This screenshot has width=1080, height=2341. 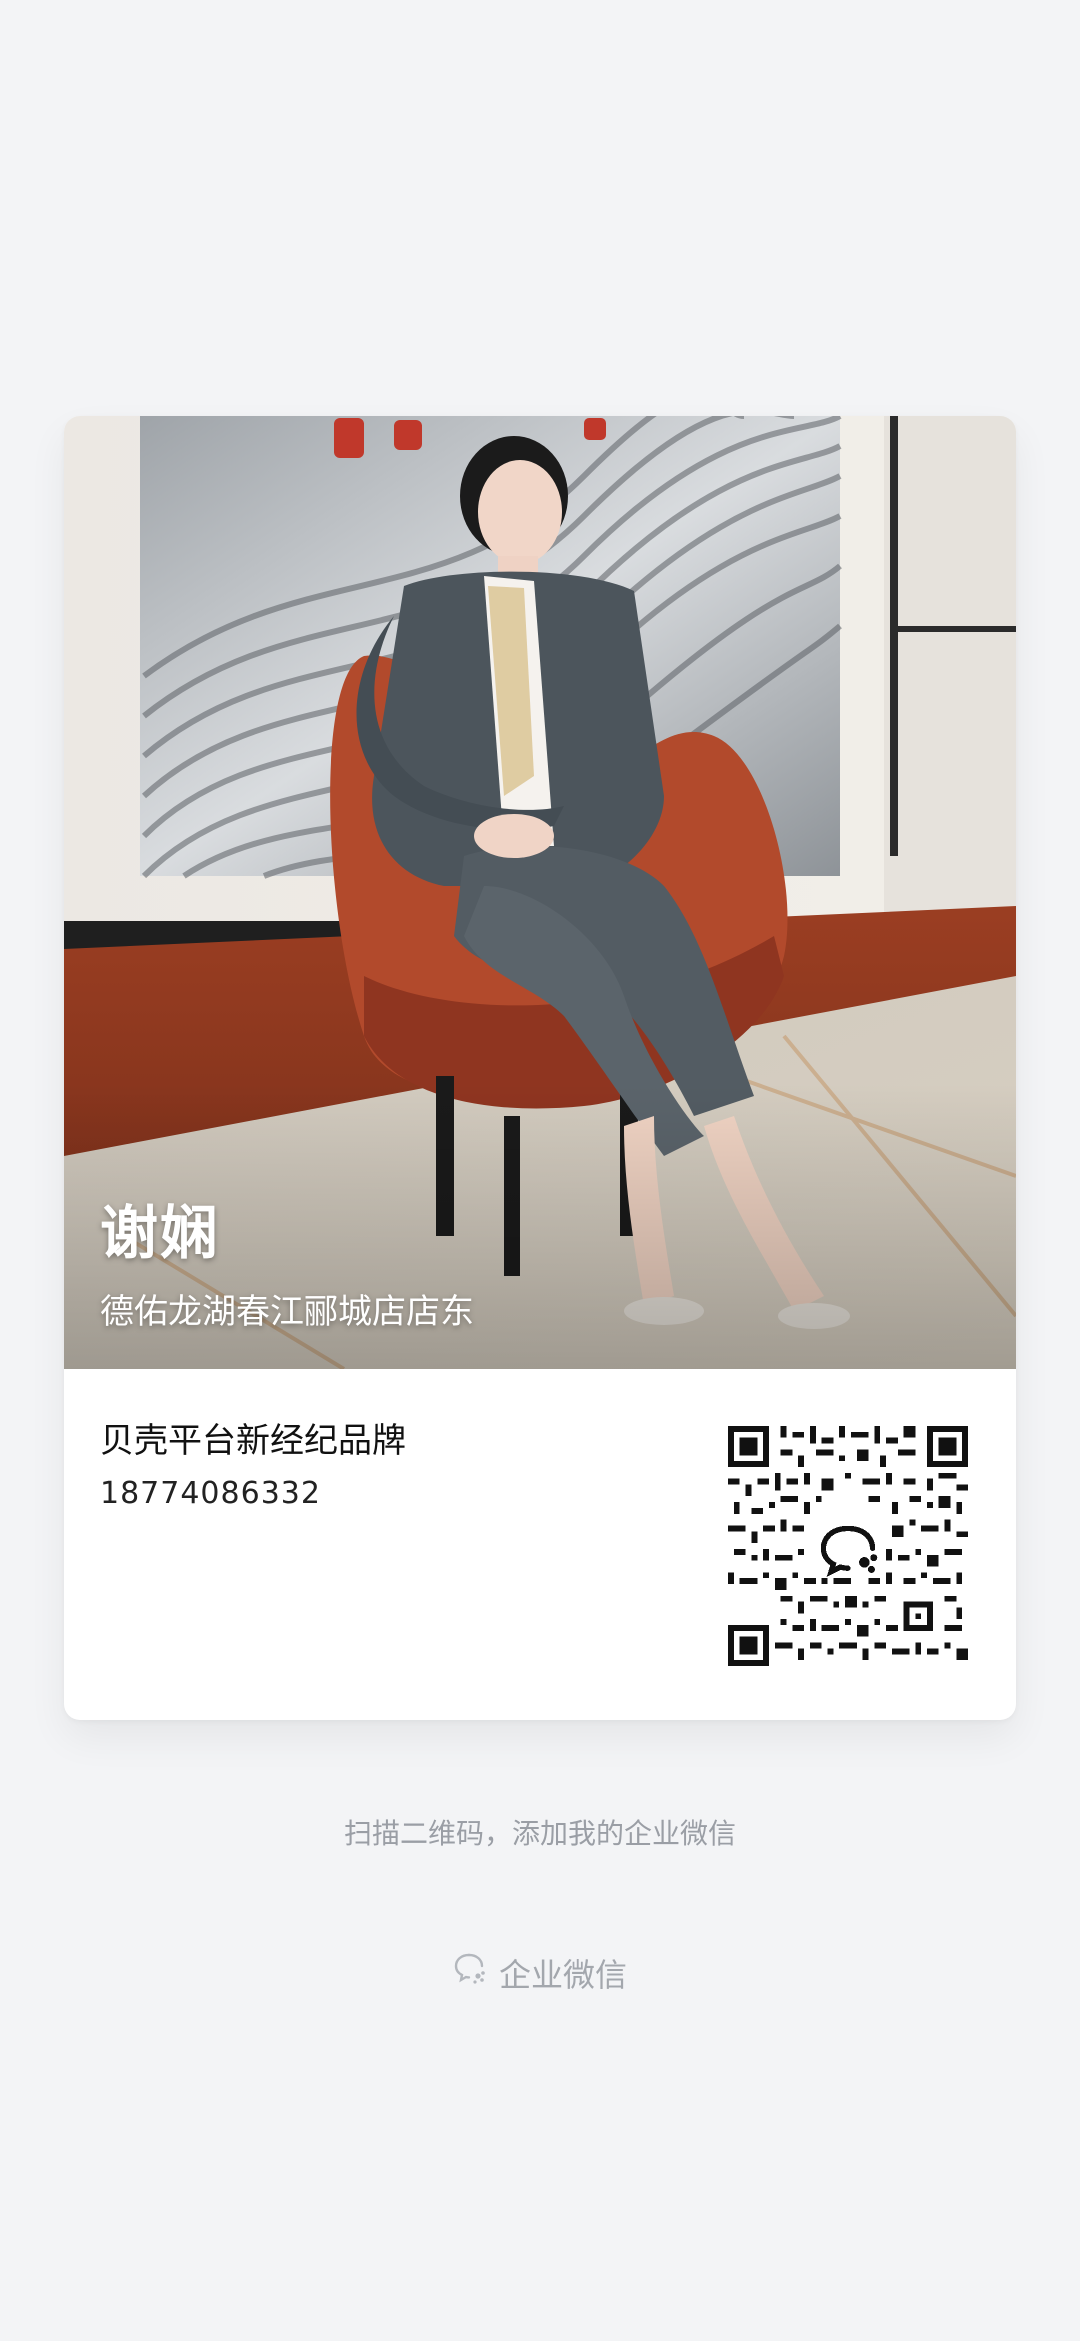 What do you see at coordinates (253, 1441) in the screenshot?
I see `brand-label: 贝壳平台新经纪品牌` at bounding box center [253, 1441].